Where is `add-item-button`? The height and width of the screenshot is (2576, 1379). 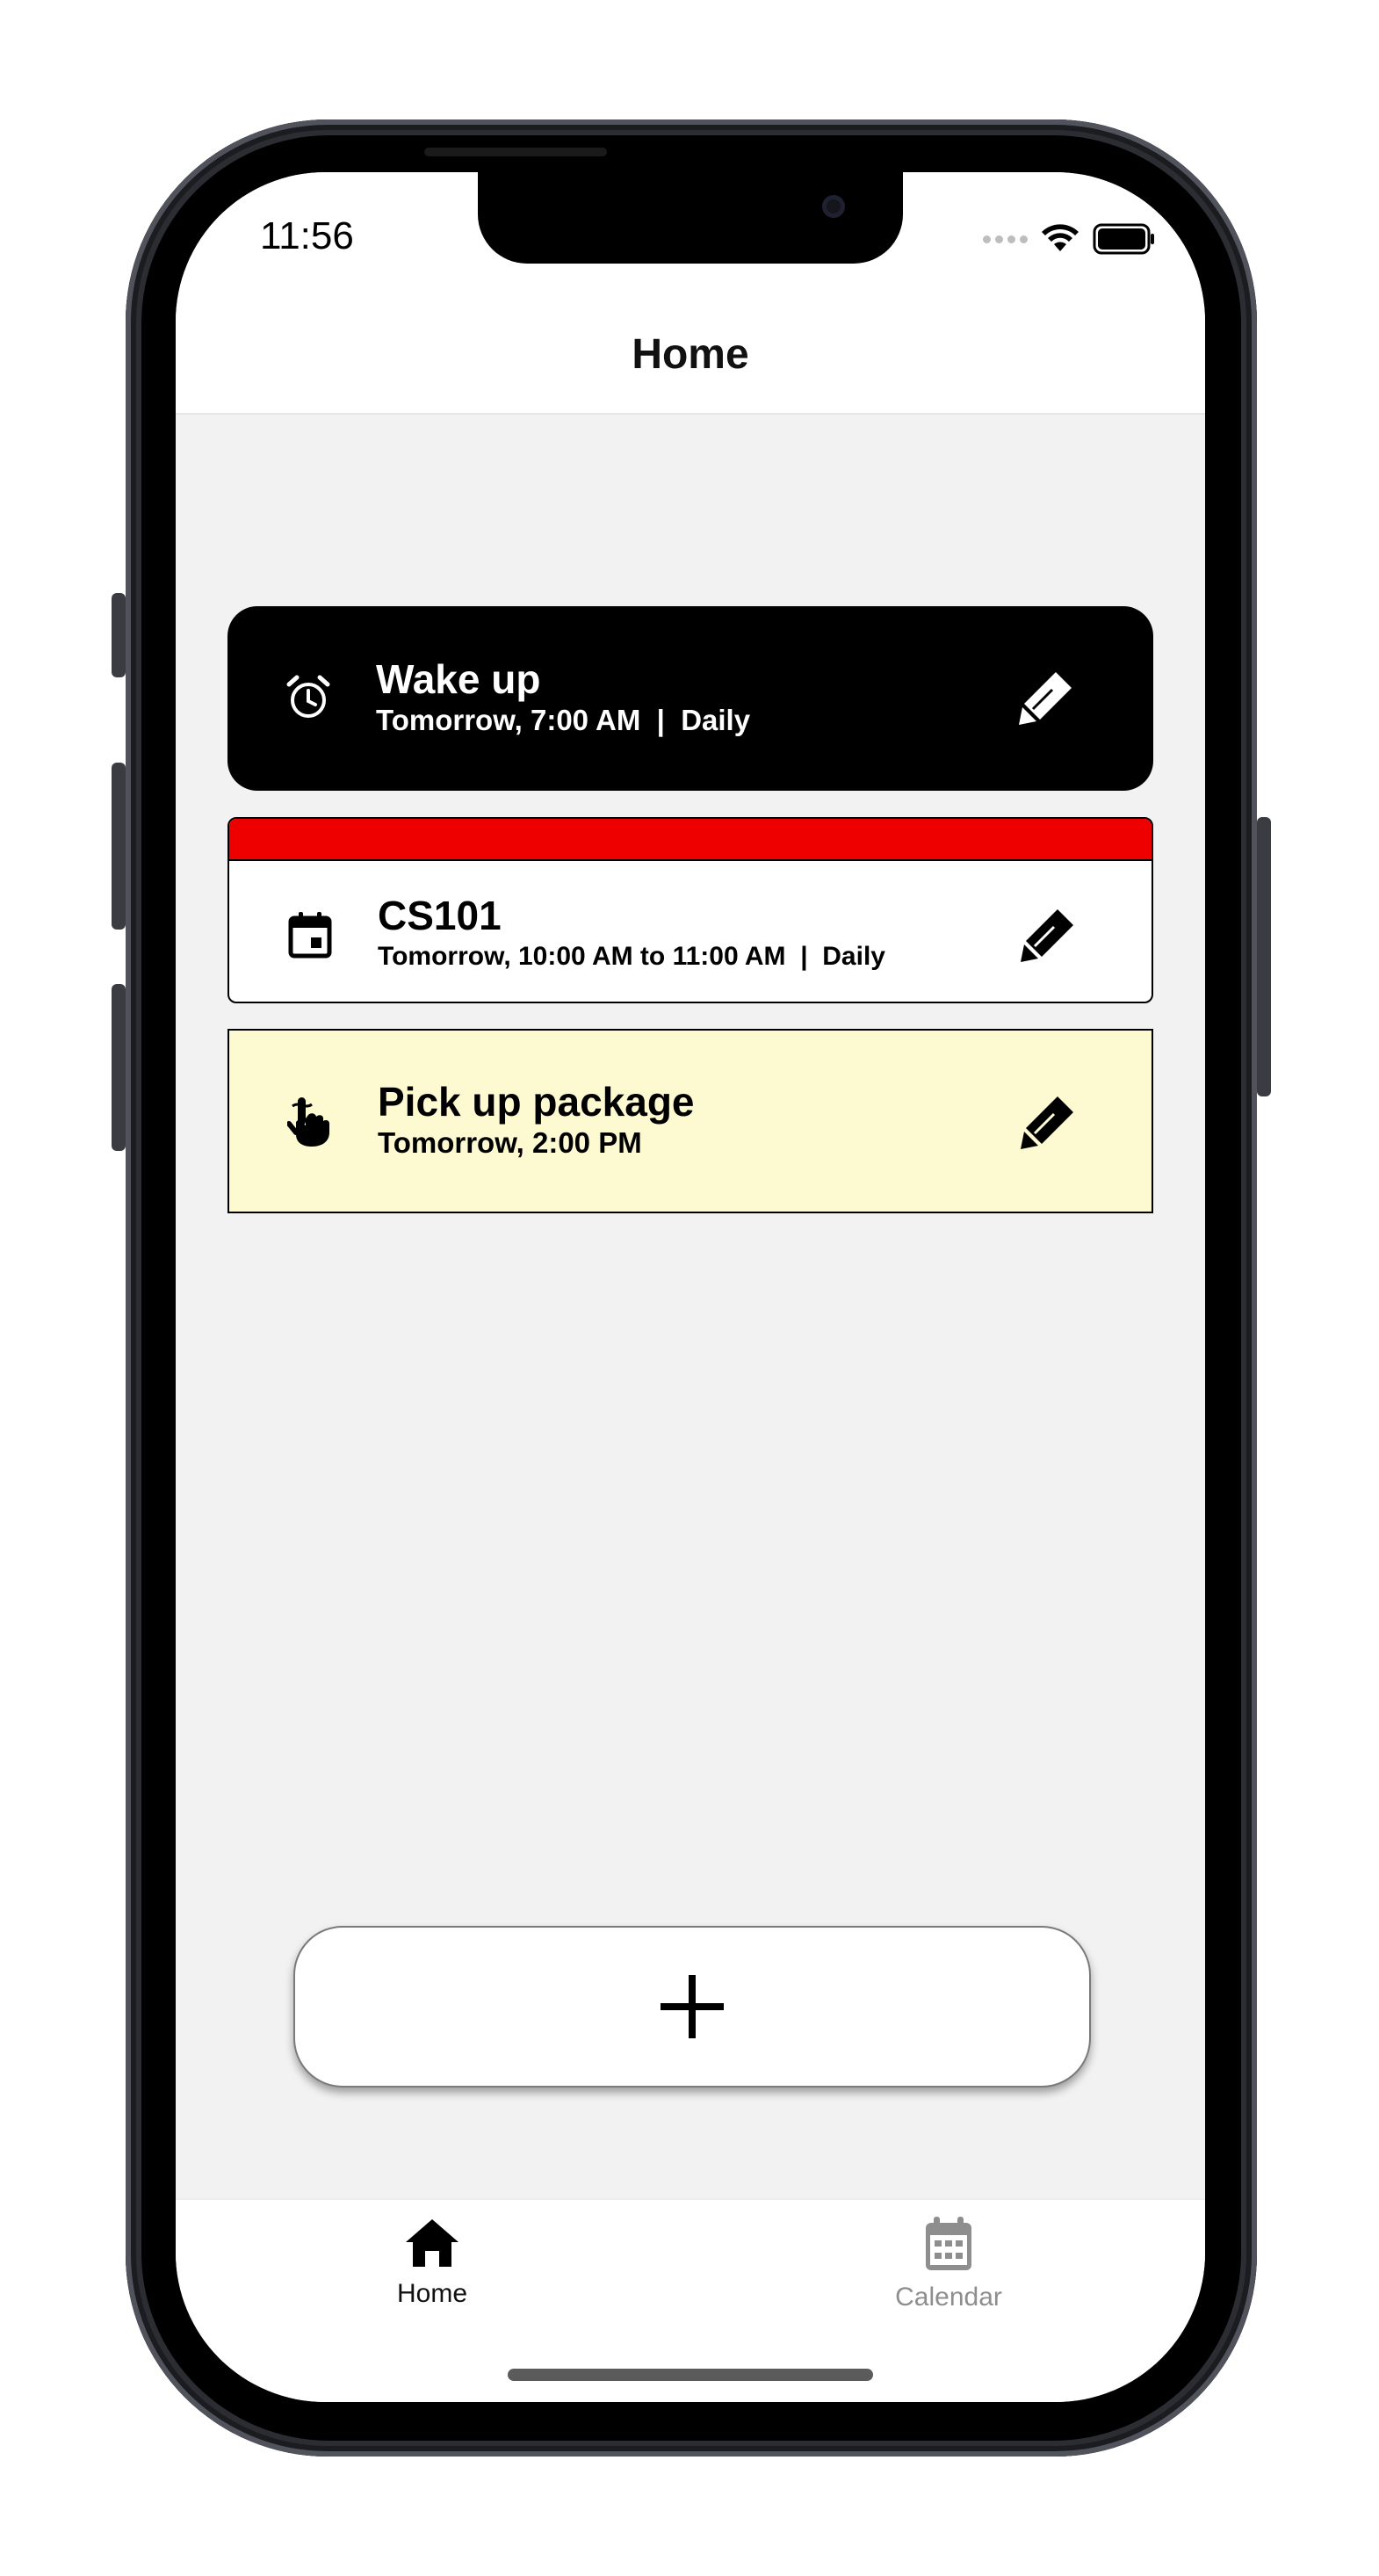
add-item-button is located at coordinates (692, 2007).